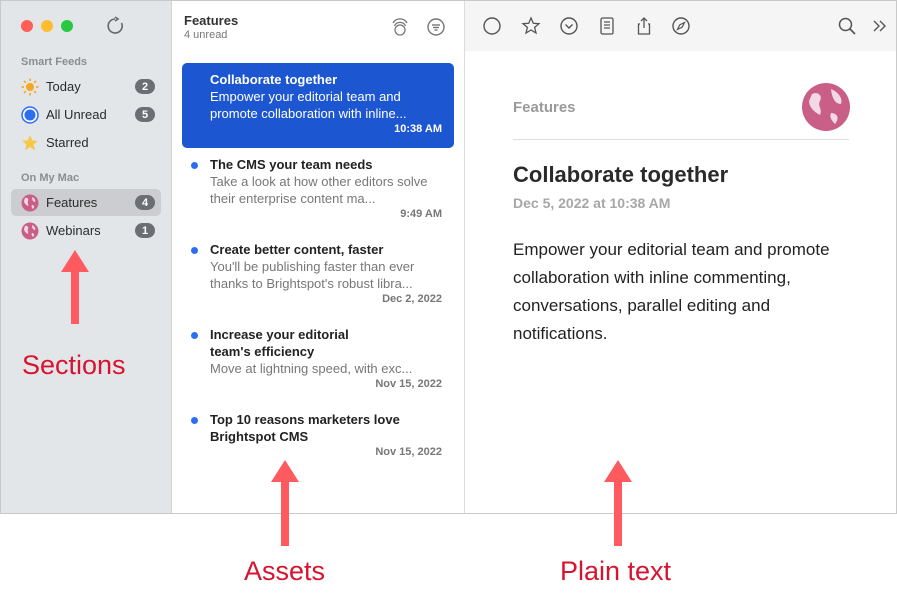  I want to click on sidebar-item-label: Webinars, so click(73, 230).